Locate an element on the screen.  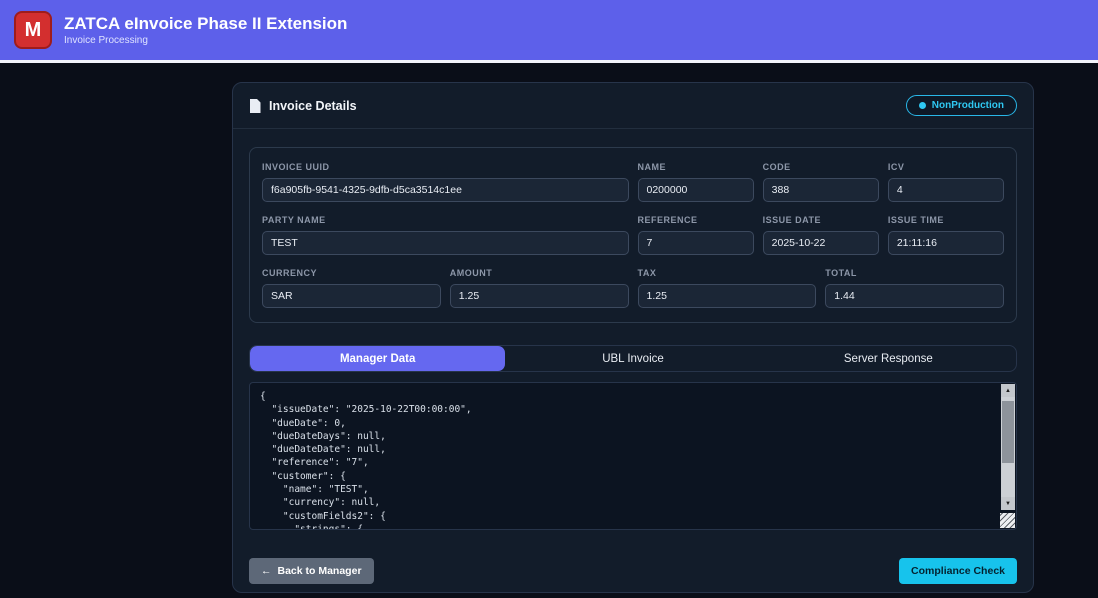
field-name: NAME is located at coordinates (695, 182).